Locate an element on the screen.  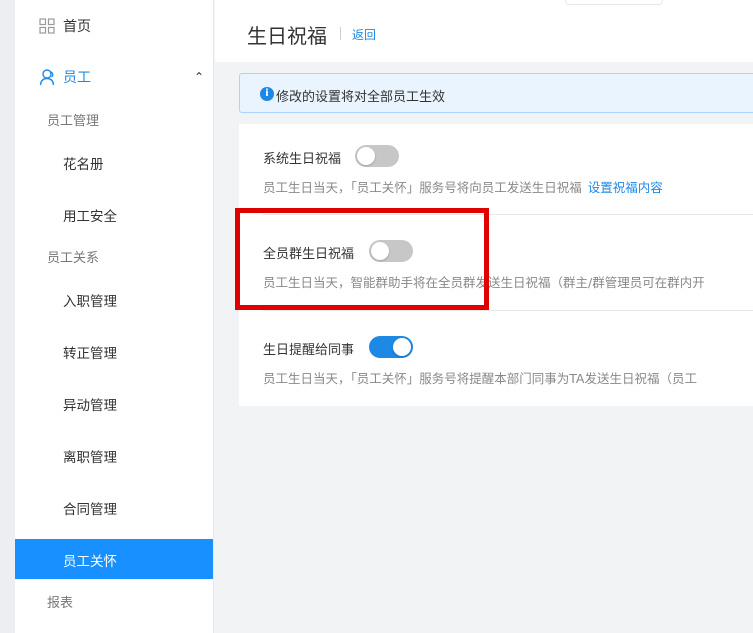
setting-description: 员工生日当天，「员工关怀」服务号将向员工发送生日祝福 设置祝福内容 is located at coordinates (463, 186).